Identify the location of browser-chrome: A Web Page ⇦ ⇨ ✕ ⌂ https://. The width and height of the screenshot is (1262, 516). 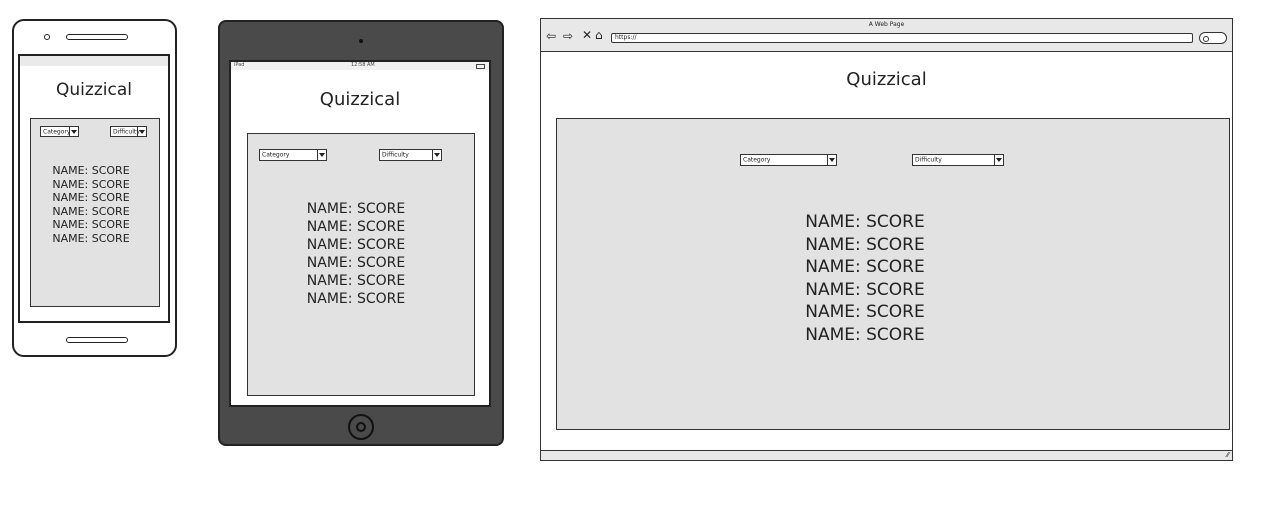
(886, 35).